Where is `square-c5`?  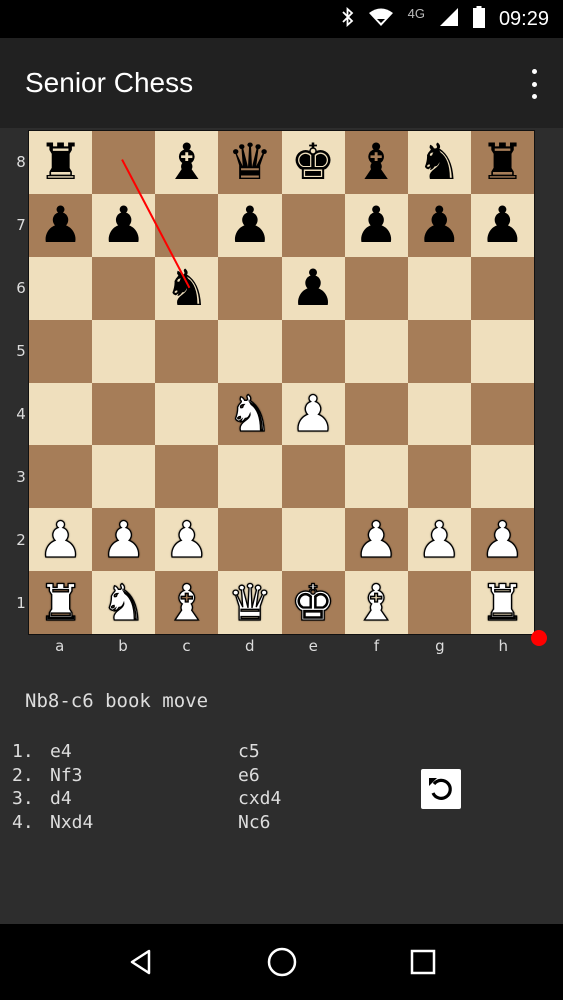
square-c5 is located at coordinates (187, 351).